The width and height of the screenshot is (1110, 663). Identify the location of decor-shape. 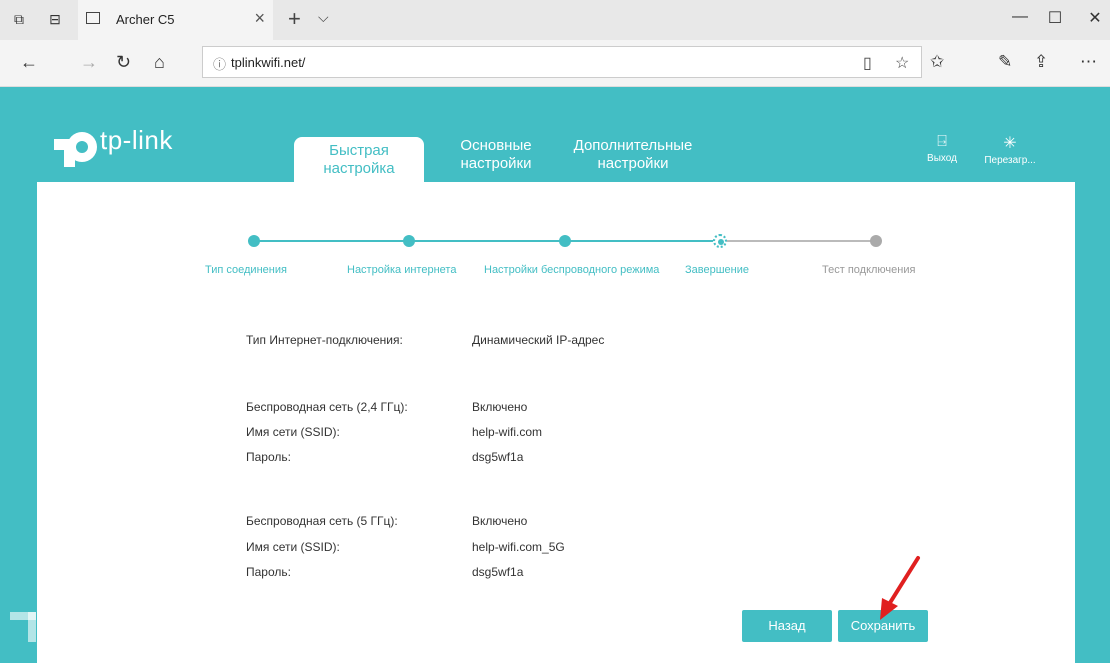
(32, 627).